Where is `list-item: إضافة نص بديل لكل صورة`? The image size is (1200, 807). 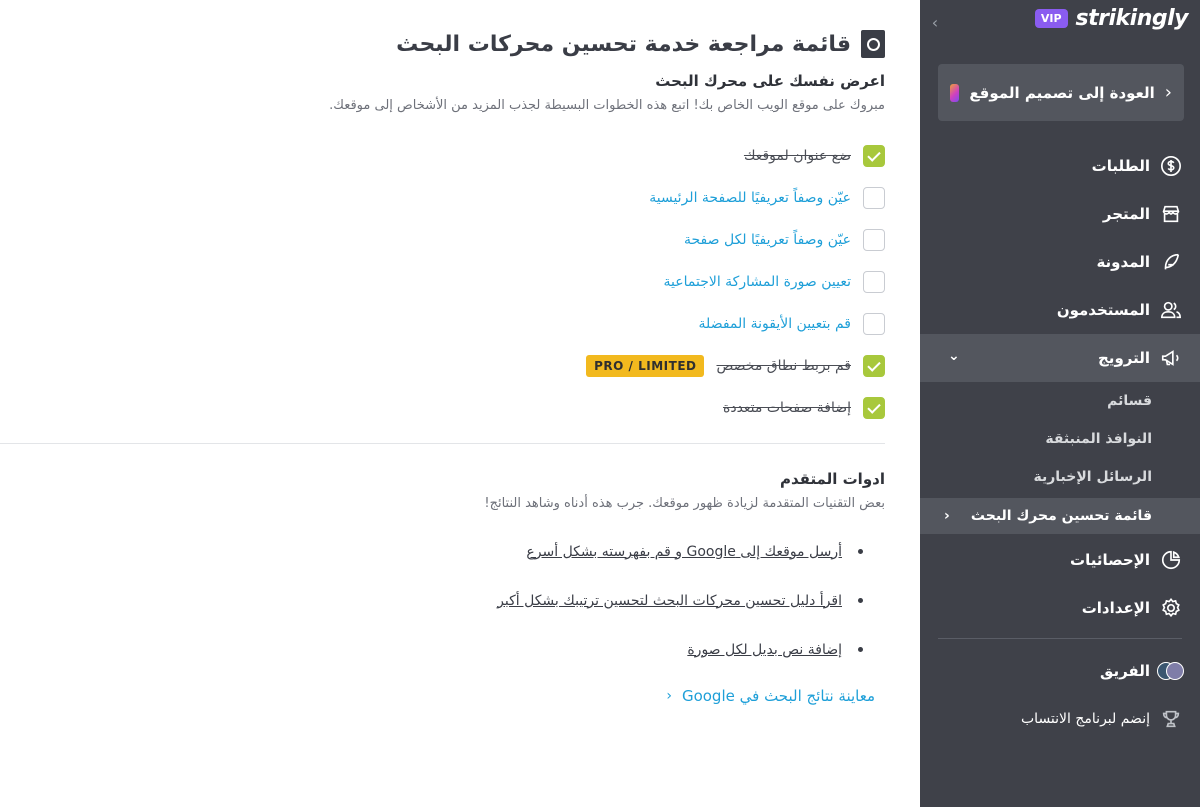 list-item: إضافة نص بديل لكل صورة is located at coordinates (431, 649).